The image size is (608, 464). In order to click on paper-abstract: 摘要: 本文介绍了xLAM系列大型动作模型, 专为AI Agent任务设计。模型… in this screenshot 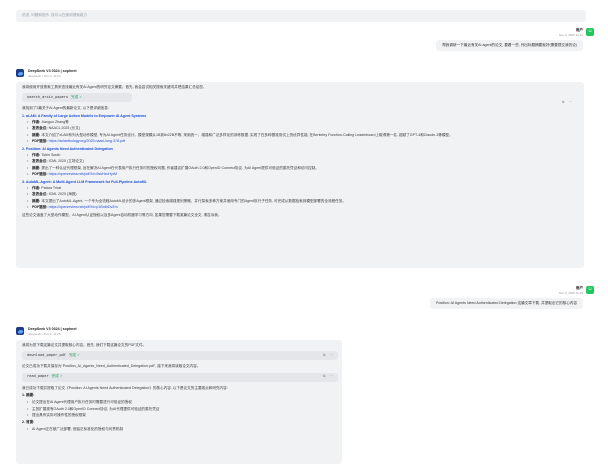, I will do `click(300, 136)`.